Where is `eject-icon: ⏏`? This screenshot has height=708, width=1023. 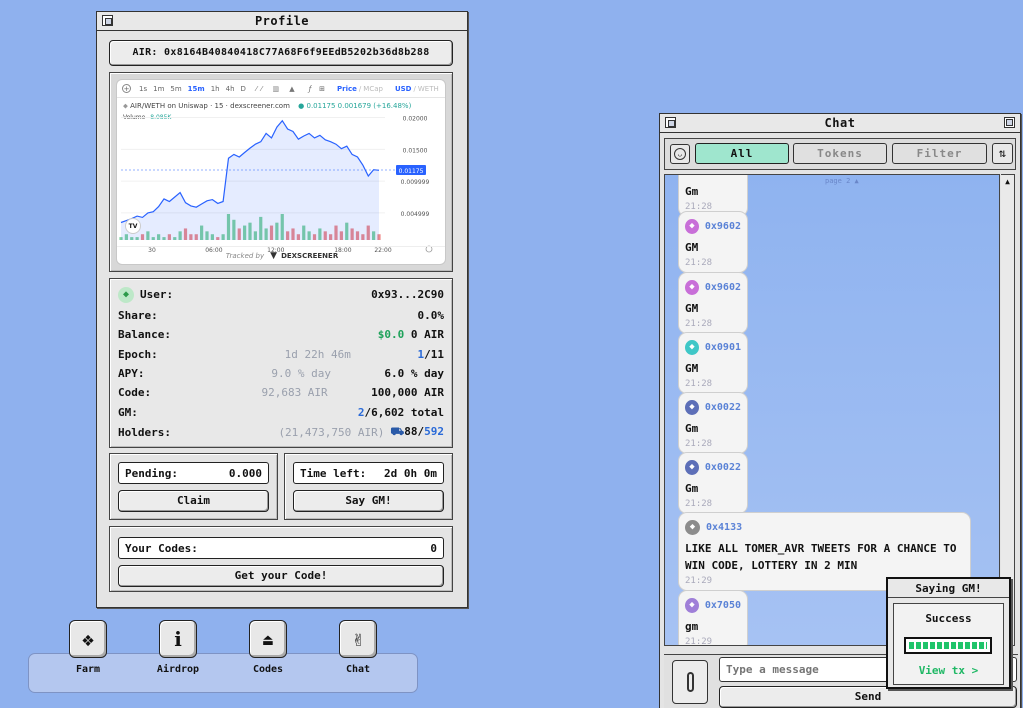
eject-icon: ⏏ is located at coordinates (268, 639).